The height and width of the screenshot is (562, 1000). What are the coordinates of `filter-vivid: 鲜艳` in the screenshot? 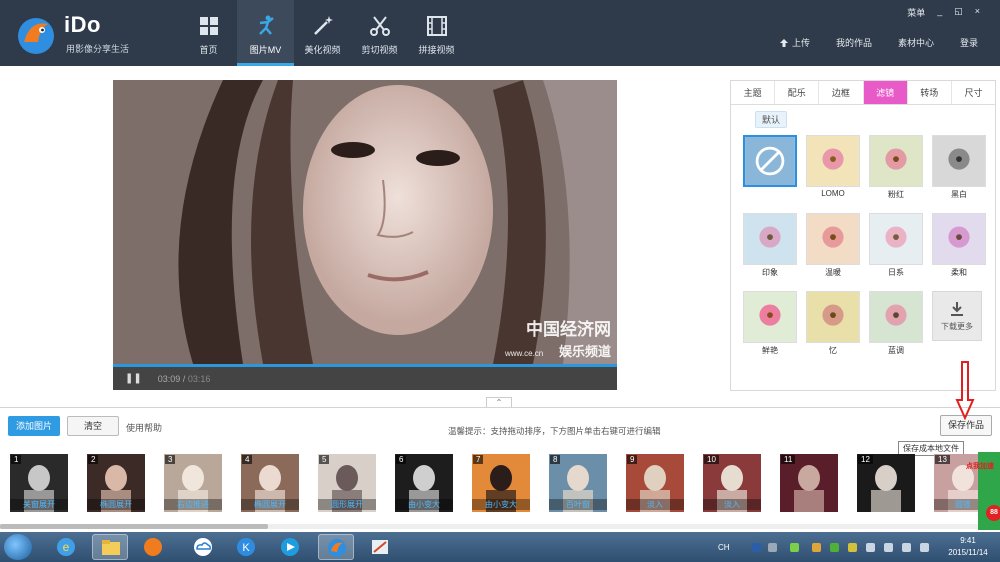 It's located at (770, 323).